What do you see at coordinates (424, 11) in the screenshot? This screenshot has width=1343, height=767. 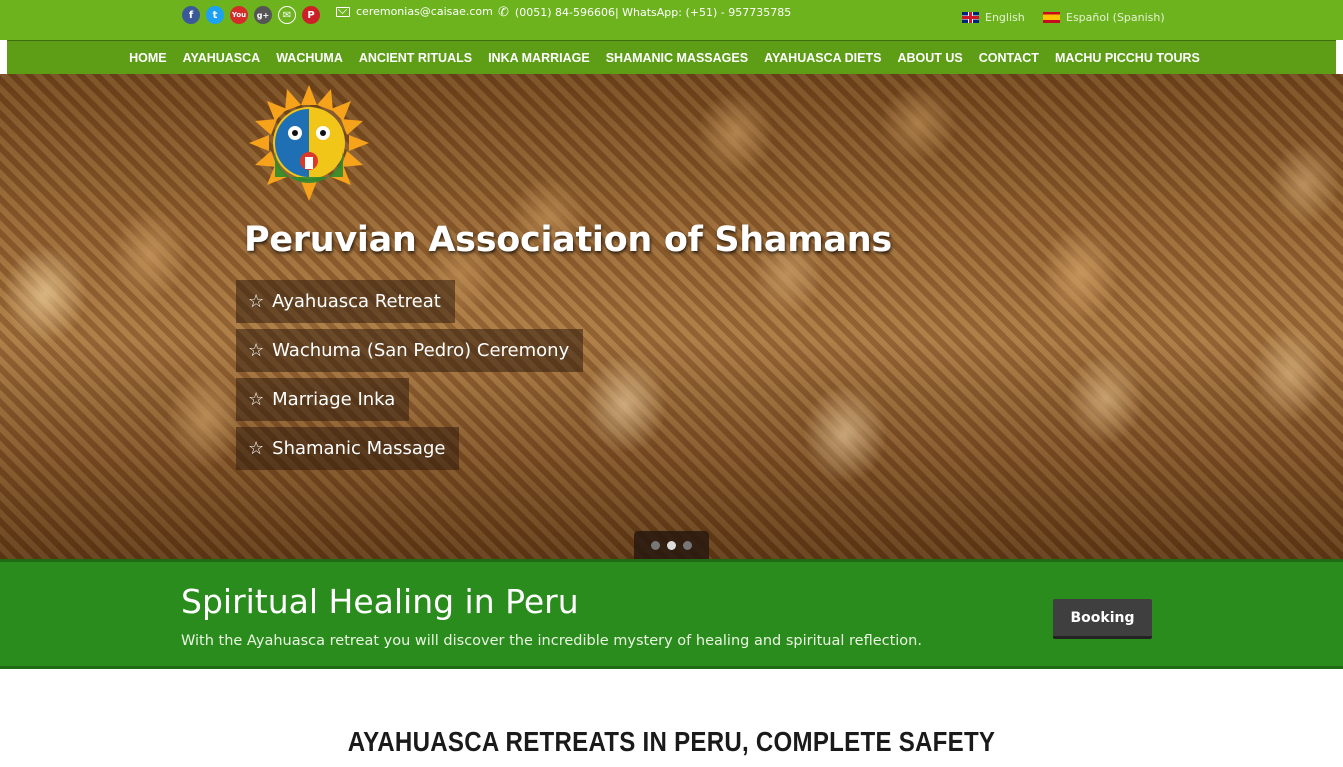 I see `email-text: ceremonias@caisae.com` at bounding box center [424, 11].